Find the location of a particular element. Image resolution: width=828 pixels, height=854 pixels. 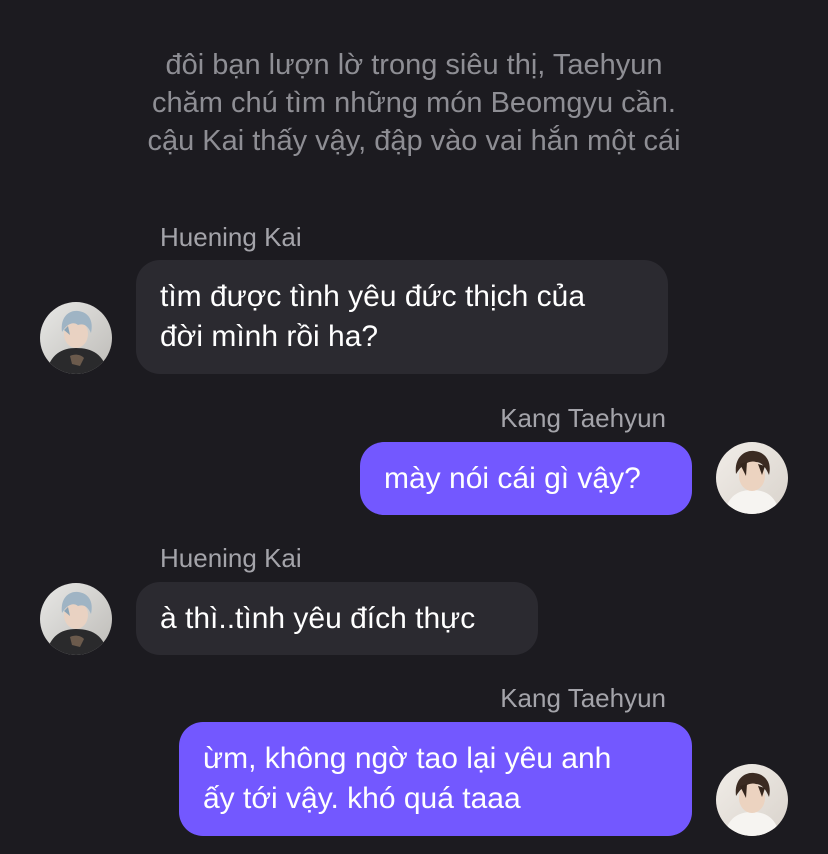

message-text-line: đời mình rồi ha? is located at coordinates (269, 336).